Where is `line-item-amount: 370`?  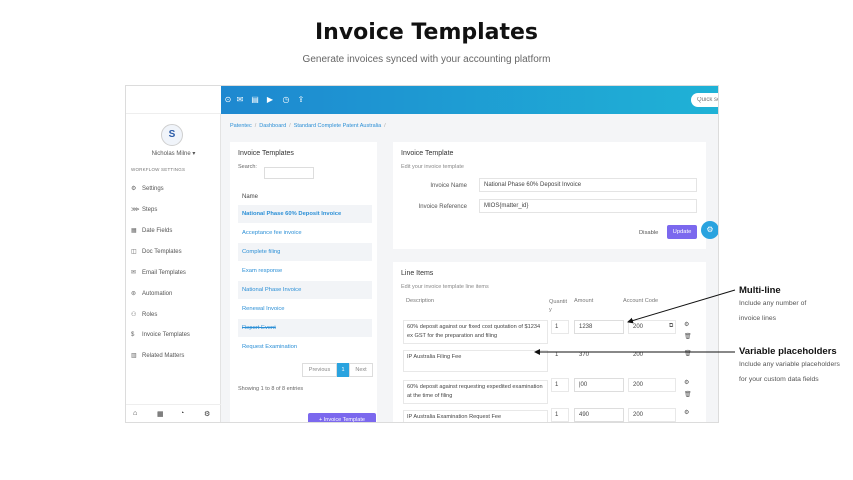 line-item-amount: 370 is located at coordinates (599, 355).